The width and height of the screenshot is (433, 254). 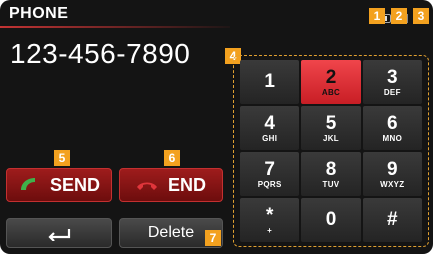 I want to click on title-divider, so click(x=115, y=27).